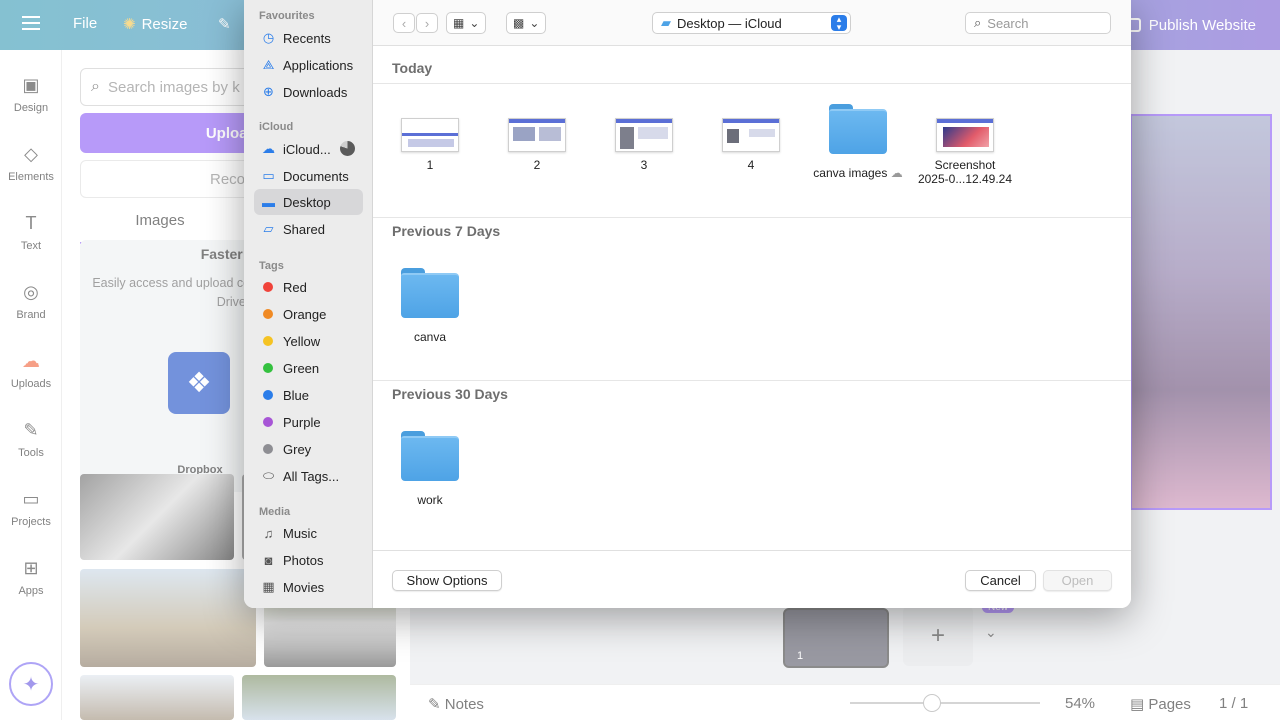 The image size is (1280, 720). I want to click on sidebar-tag-green: Green, so click(308, 368).